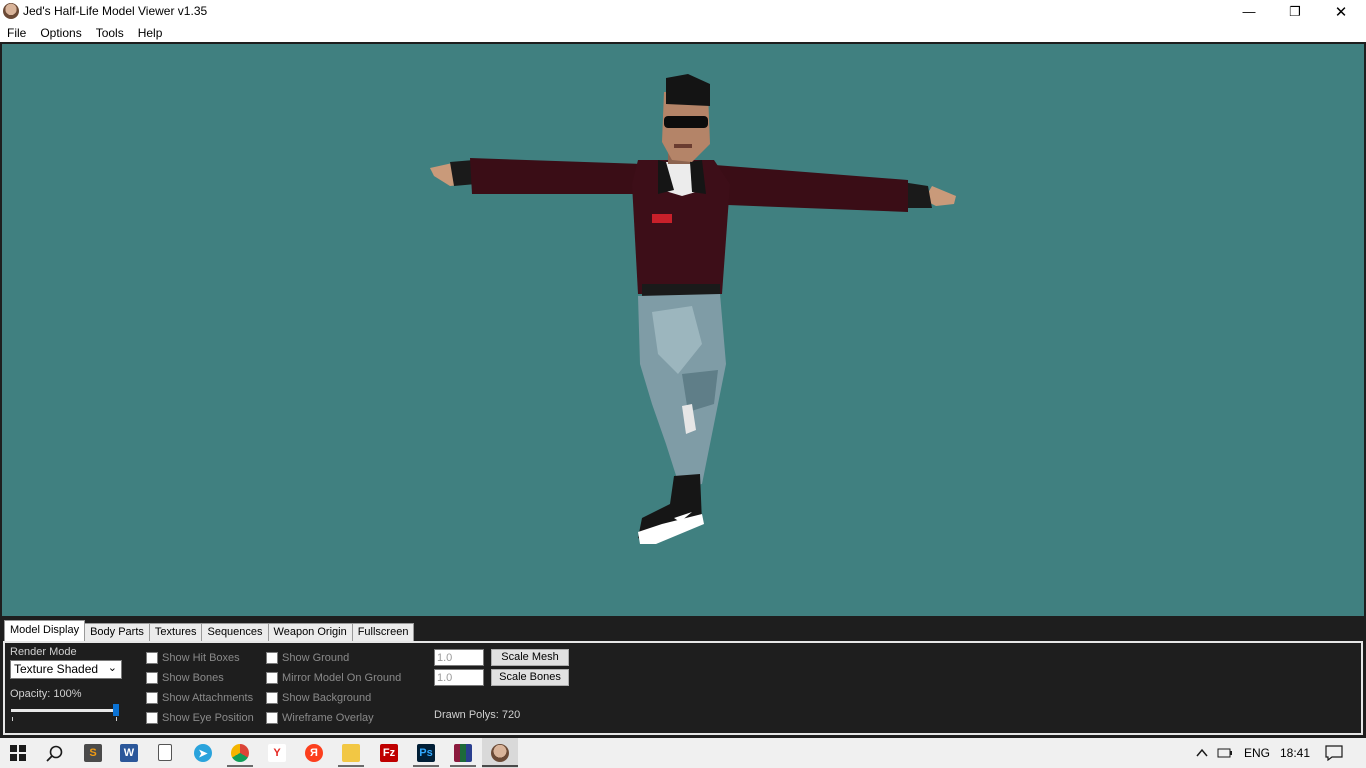 Image resolution: width=1366 pixels, height=768 pixels. What do you see at coordinates (1249, 11) in the screenshot?
I see `minimize-button: —` at bounding box center [1249, 11].